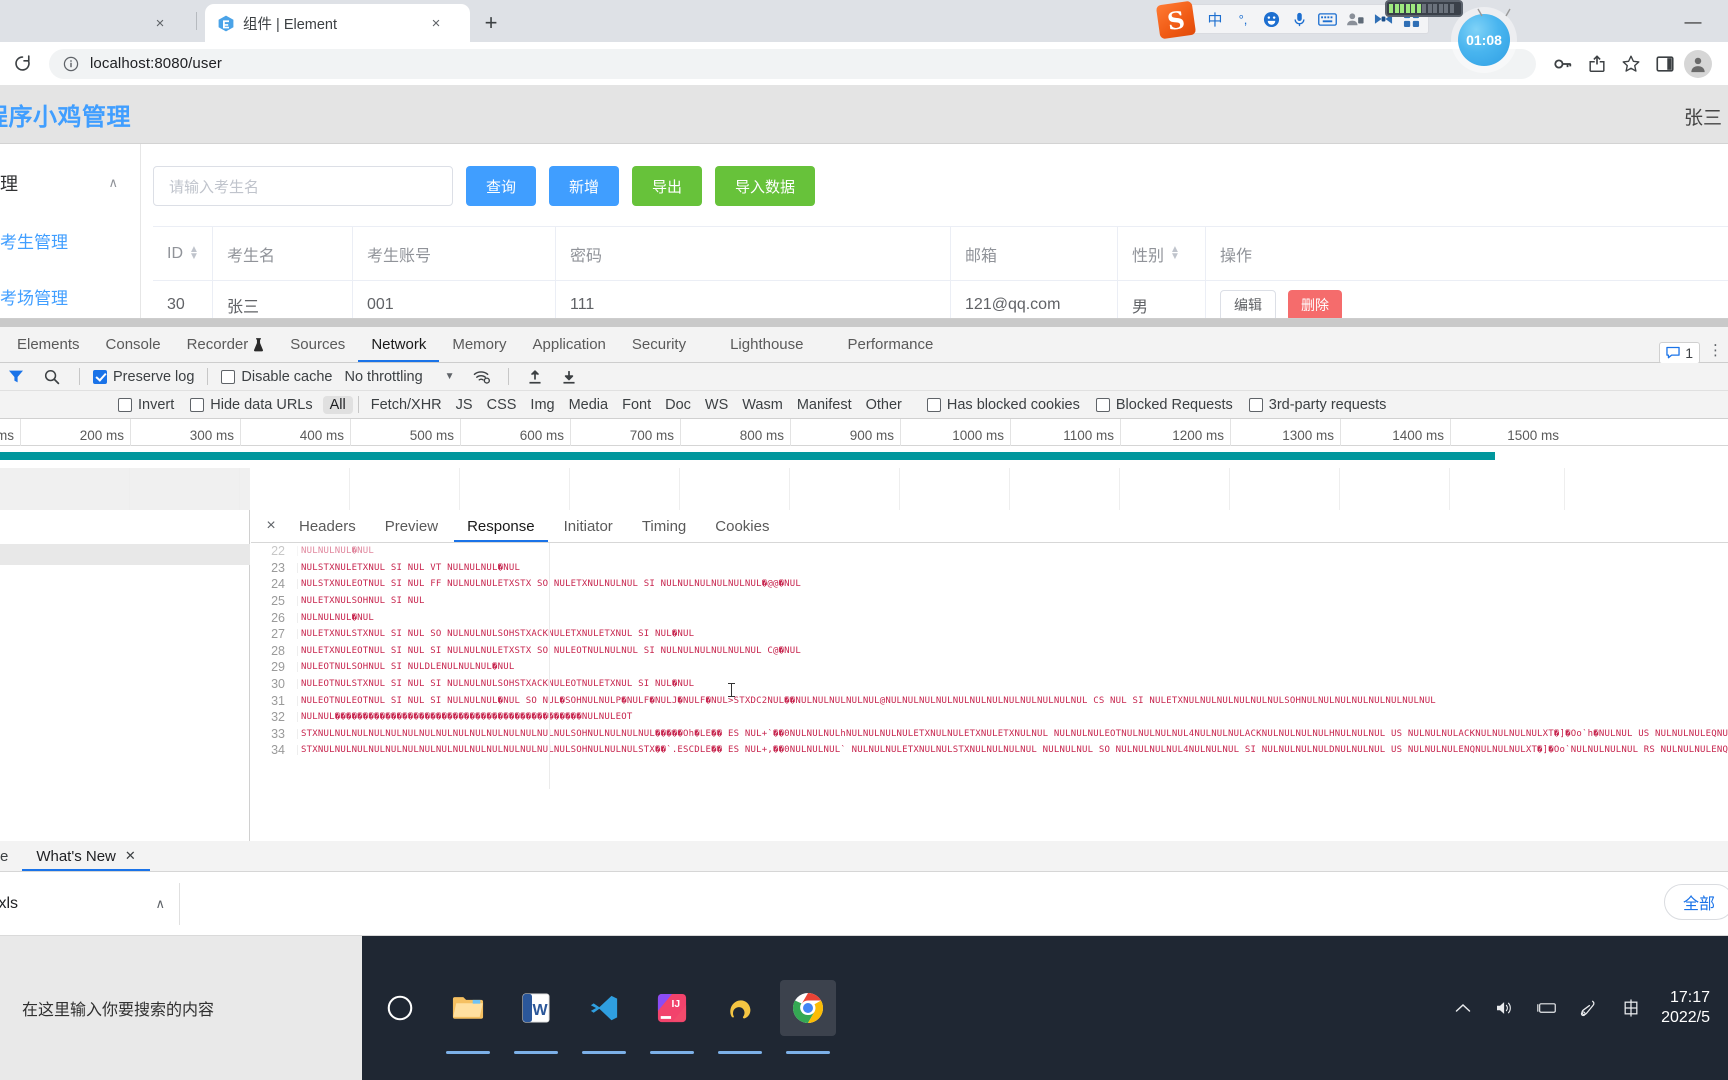  Describe the element at coordinates (337, 23) in the screenshot. I see `browser-tab-1: 组件 | Element ×` at that location.